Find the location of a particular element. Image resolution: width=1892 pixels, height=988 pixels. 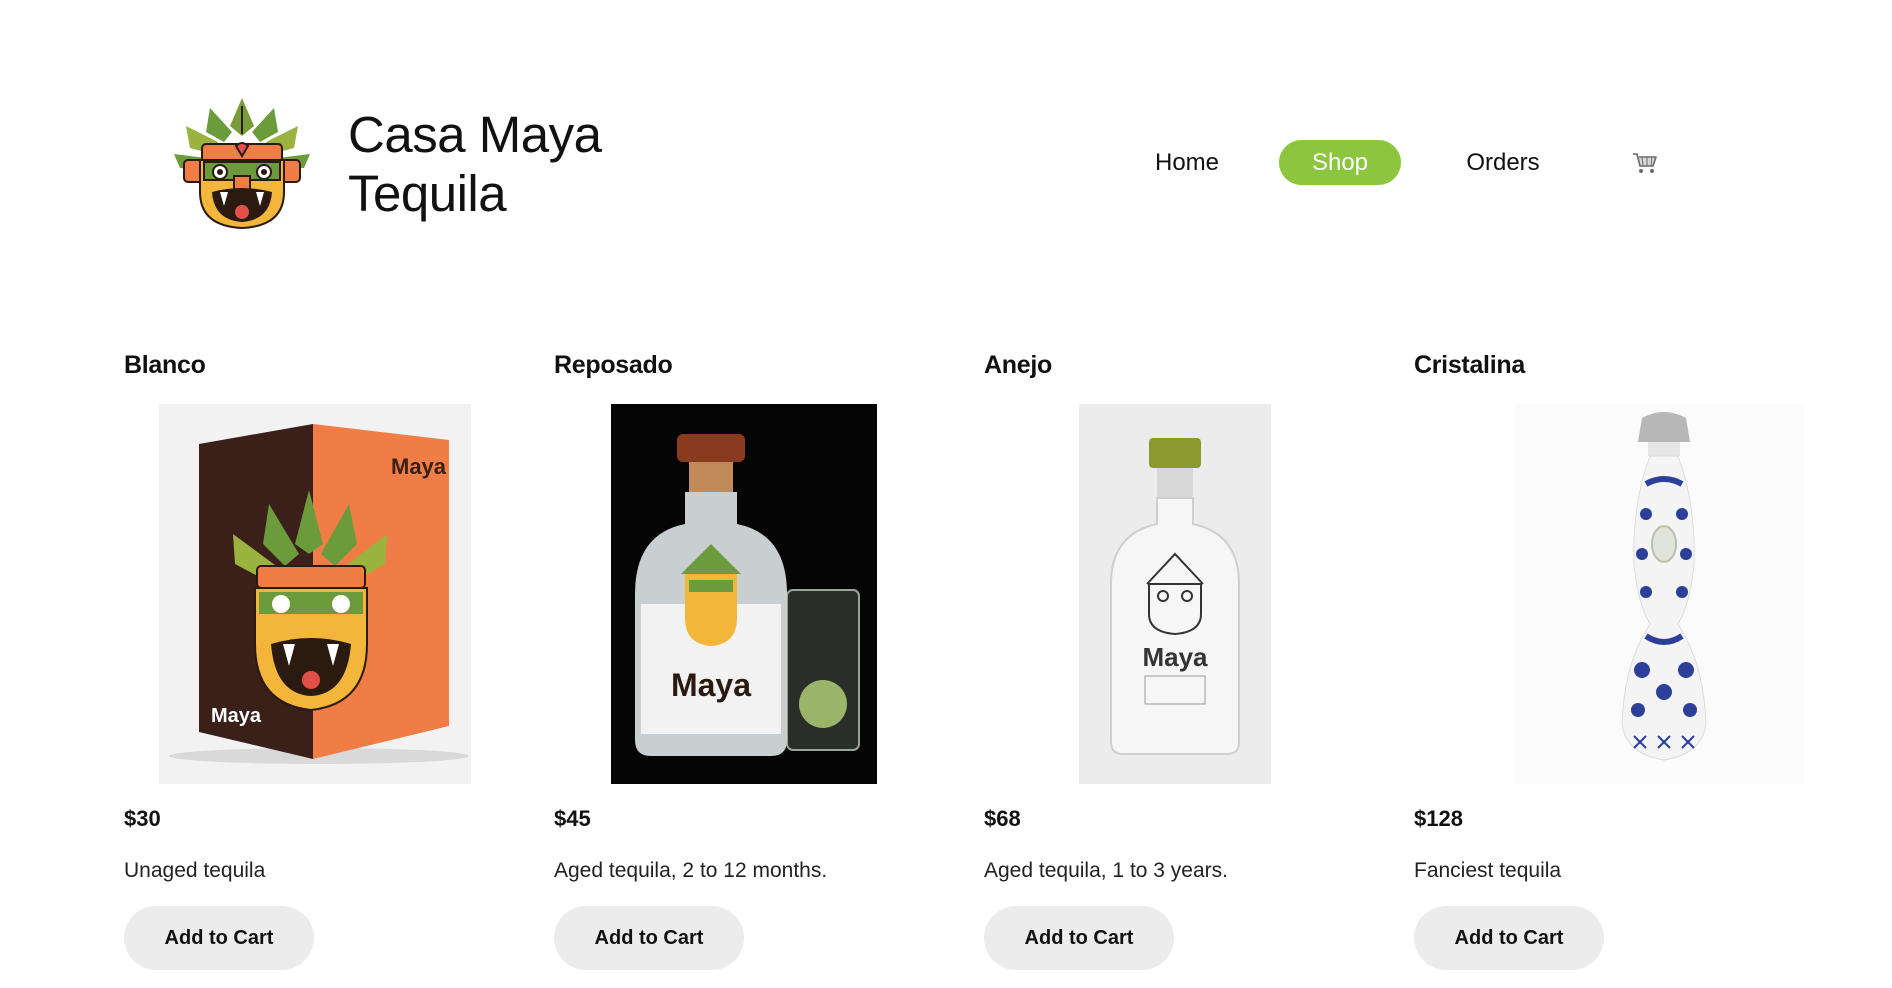

orange-box-packaging: Maya Maya is located at coordinates (315, 594).